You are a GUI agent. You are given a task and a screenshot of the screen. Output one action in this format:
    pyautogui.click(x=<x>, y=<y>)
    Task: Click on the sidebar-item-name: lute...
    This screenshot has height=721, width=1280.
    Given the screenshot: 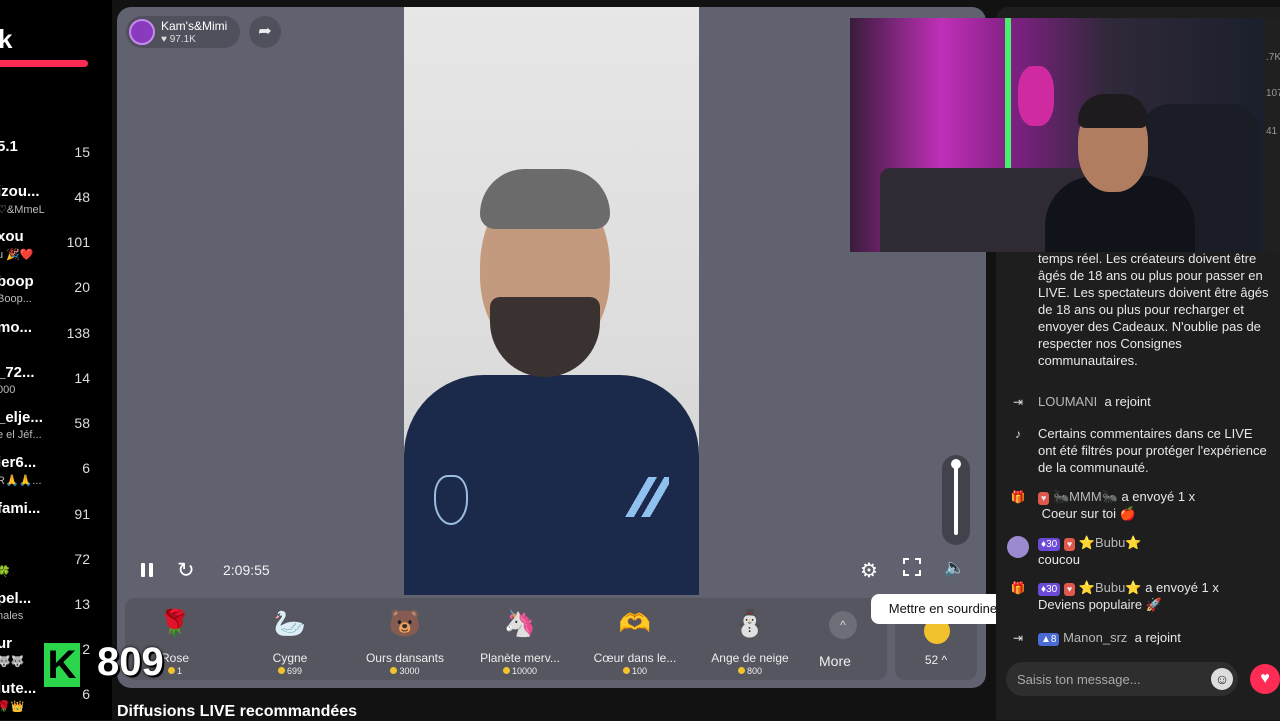 What is the action you would take?
    pyautogui.click(x=18, y=688)
    